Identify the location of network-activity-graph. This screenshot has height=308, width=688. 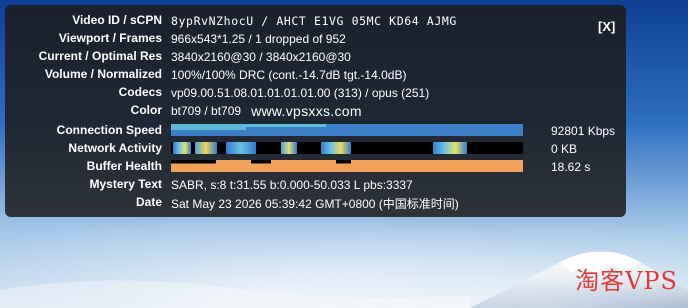
(347, 148).